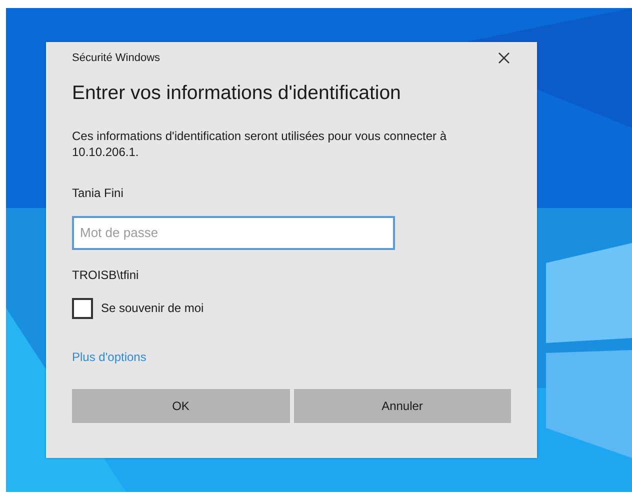  I want to click on password-field: Mot de passe, so click(233, 233).